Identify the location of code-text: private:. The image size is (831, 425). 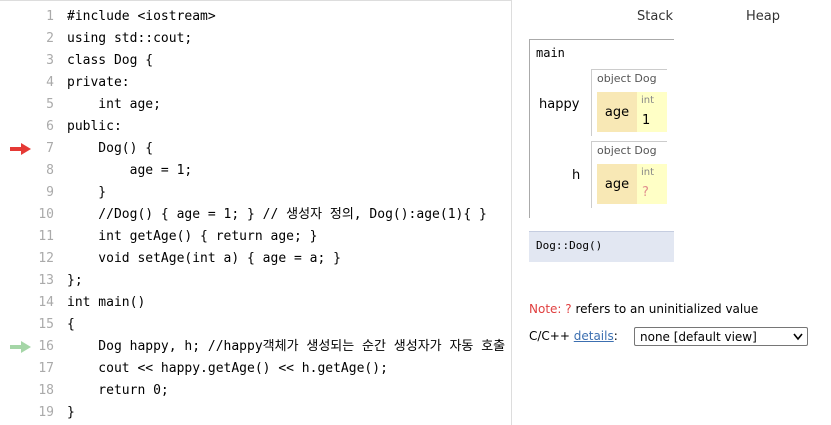
(98, 82).